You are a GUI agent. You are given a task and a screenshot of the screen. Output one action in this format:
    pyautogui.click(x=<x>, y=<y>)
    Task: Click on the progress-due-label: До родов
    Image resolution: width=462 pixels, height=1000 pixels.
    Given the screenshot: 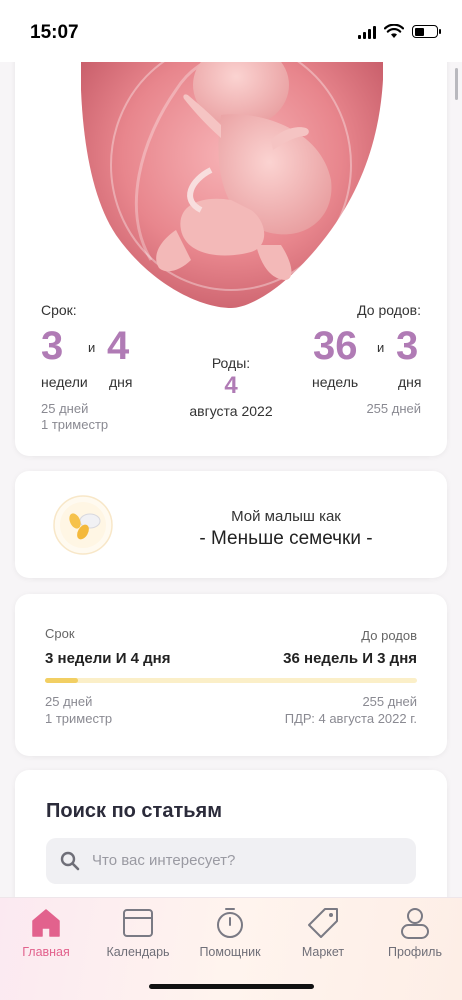 What is the action you would take?
    pyautogui.click(x=389, y=635)
    